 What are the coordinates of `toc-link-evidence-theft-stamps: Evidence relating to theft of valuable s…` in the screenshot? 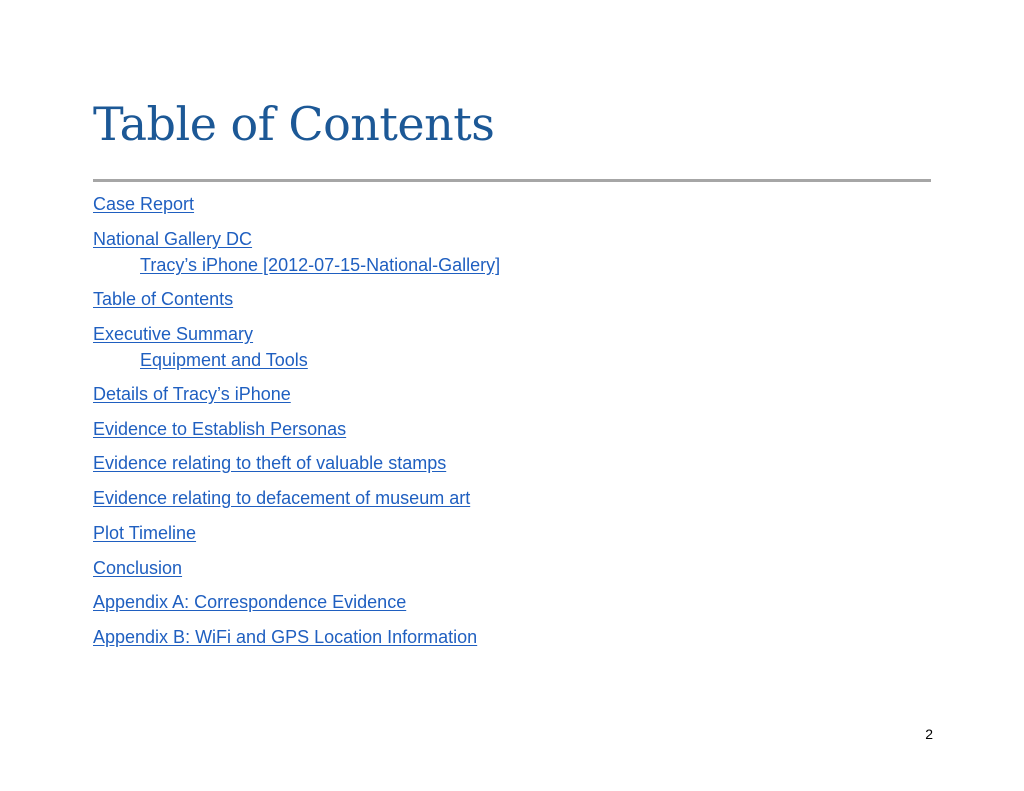 It's located at (269, 463).